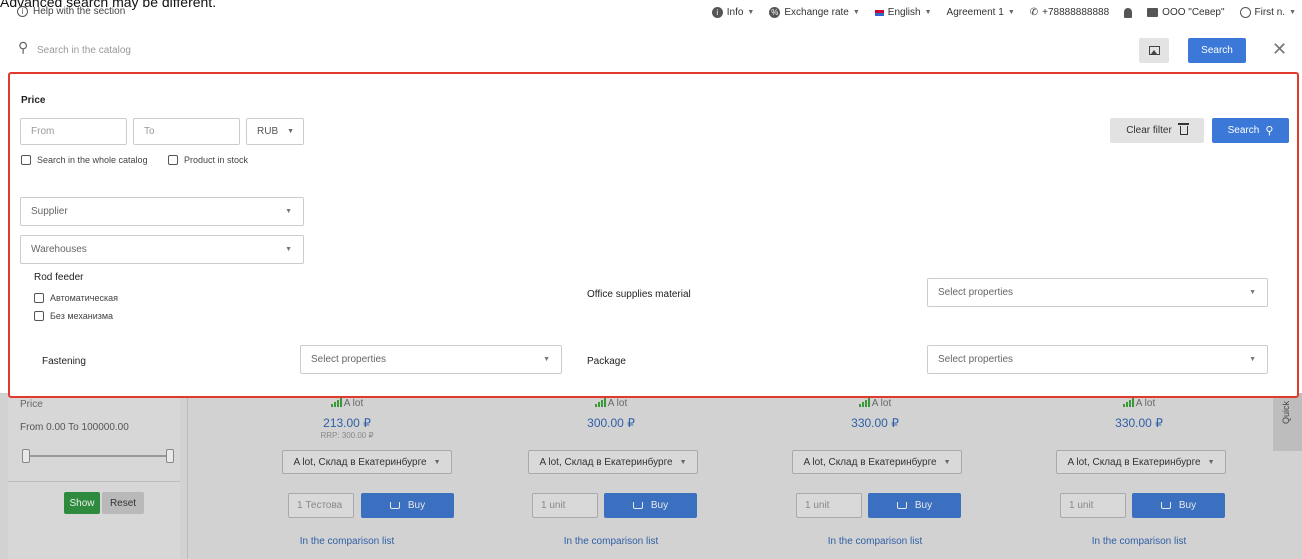  I want to click on info-menu: i Info ▼, so click(732, 12).